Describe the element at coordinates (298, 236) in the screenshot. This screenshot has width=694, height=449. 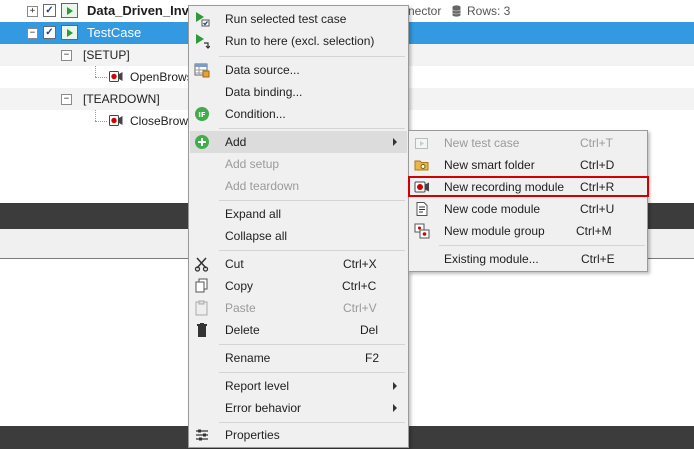
I see `menu-item-collapse-all: Collapse all` at that location.